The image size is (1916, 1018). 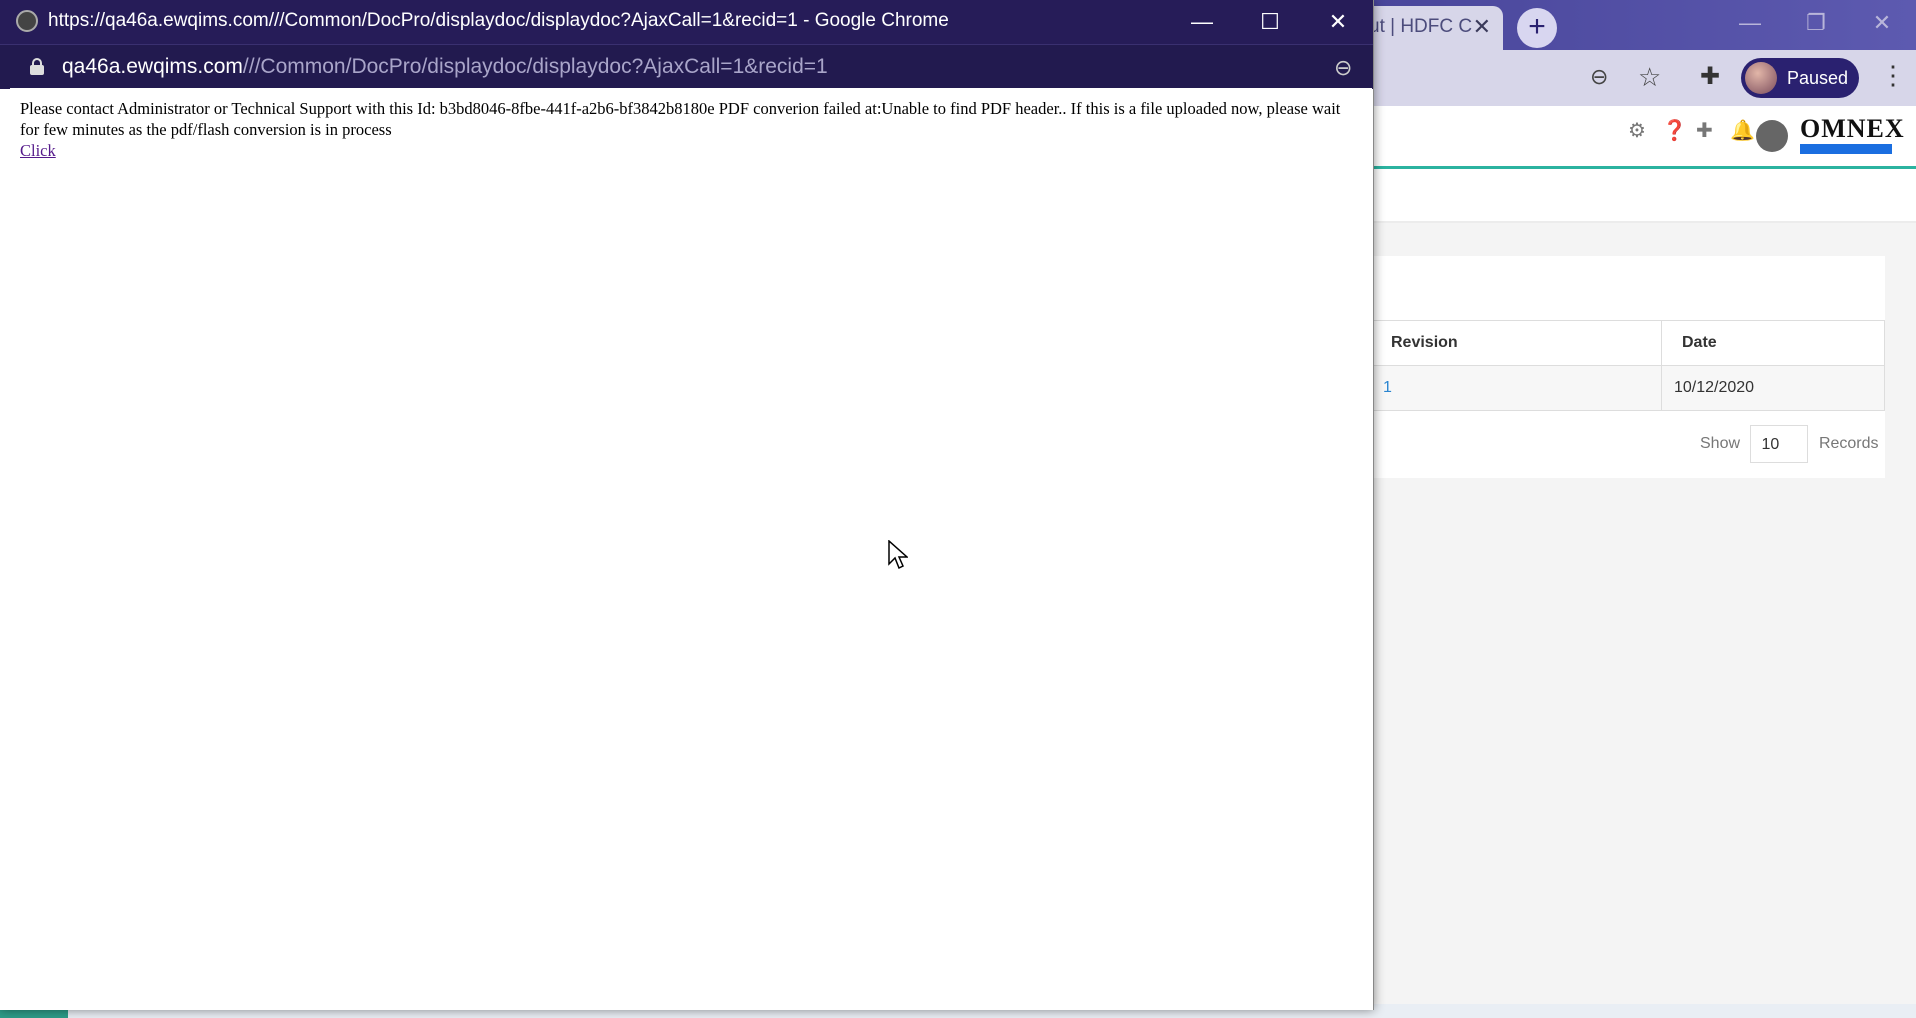 I want to click on popup-maximize-button: ☐, so click(x=1270, y=22).